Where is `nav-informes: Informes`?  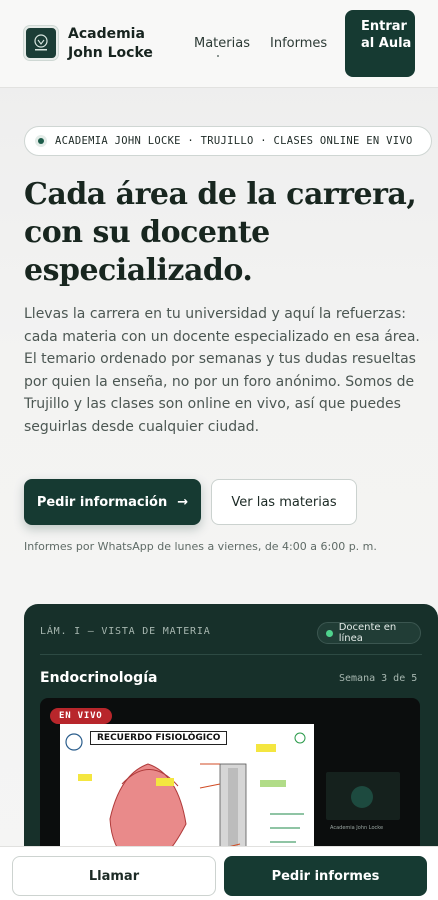 nav-informes: Informes is located at coordinates (298, 43).